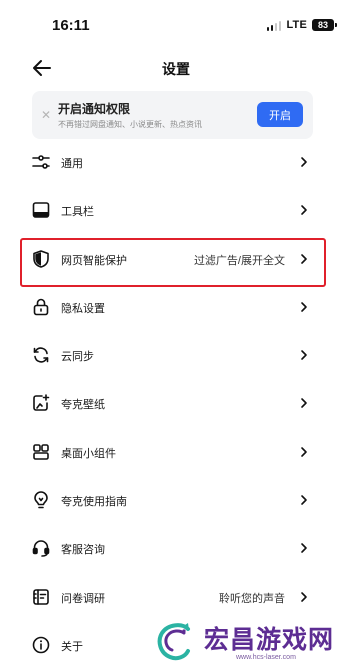 The width and height of the screenshot is (352, 667). What do you see at coordinates (41, 403) in the screenshot?
I see `wallpaper-icon` at bounding box center [41, 403].